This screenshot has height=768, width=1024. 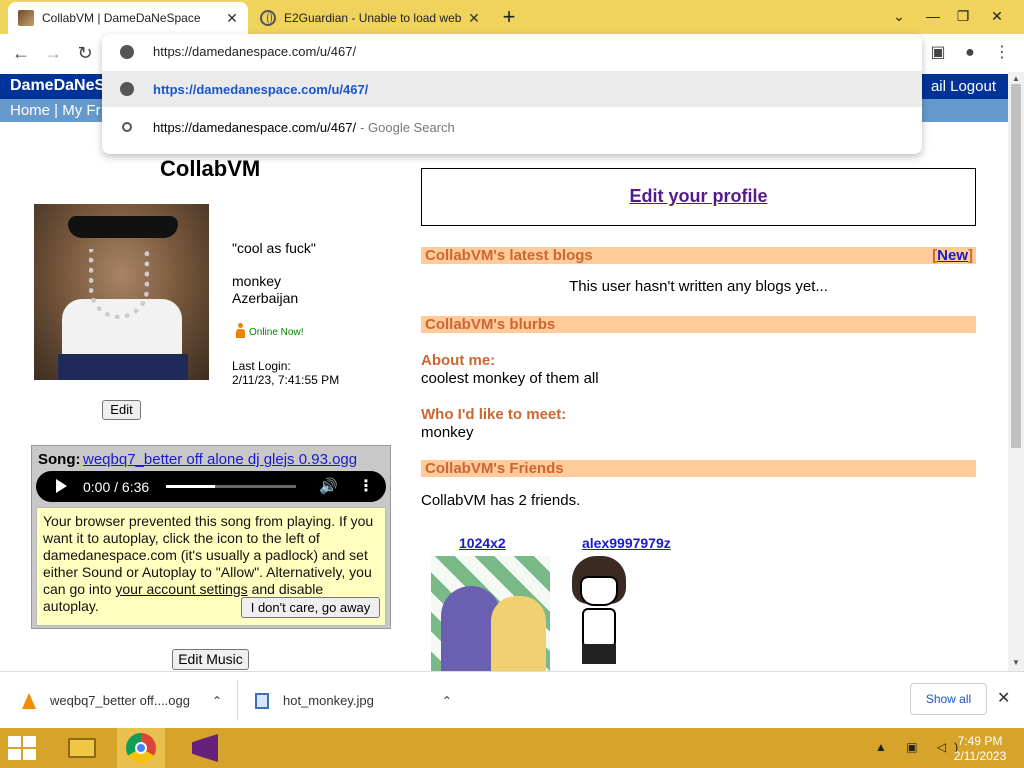 I want to click on audio-time: 0:00 / 6:36, so click(x=116, y=487).